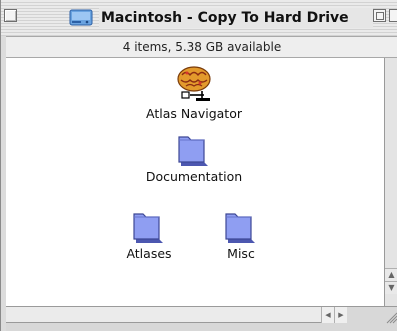  What do you see at coordinates (379, 15) in the screenshot?
I see `zoom-button` at bounding box center [379, 15].